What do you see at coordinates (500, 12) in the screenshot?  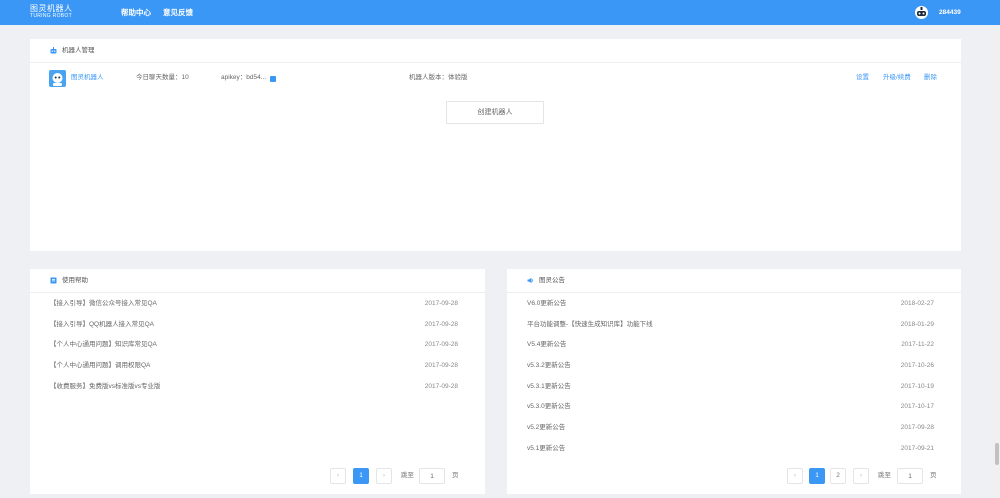 I see `top-bar: 图灵机器人 TURING ROBOT 帮助中心 意见反馈 284439` at bounding box center [500, 12].